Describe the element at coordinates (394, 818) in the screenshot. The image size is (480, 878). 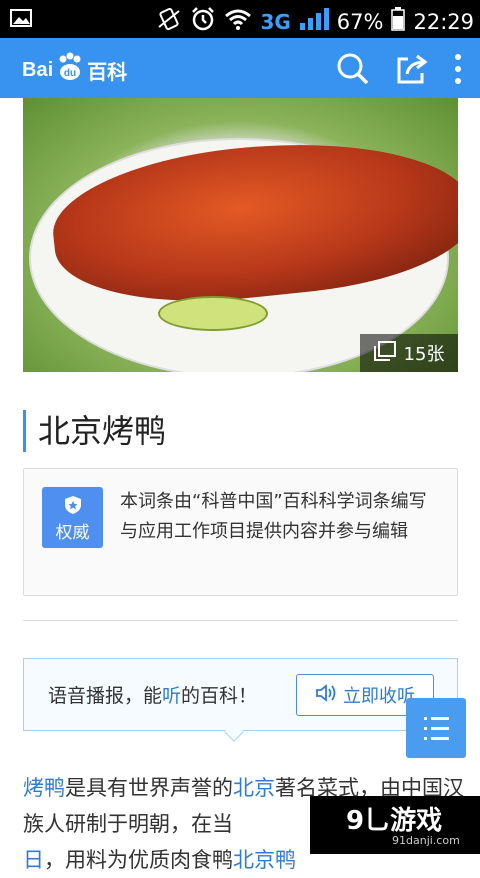
I see `watermark-brand: 9乚游戏` at that location.